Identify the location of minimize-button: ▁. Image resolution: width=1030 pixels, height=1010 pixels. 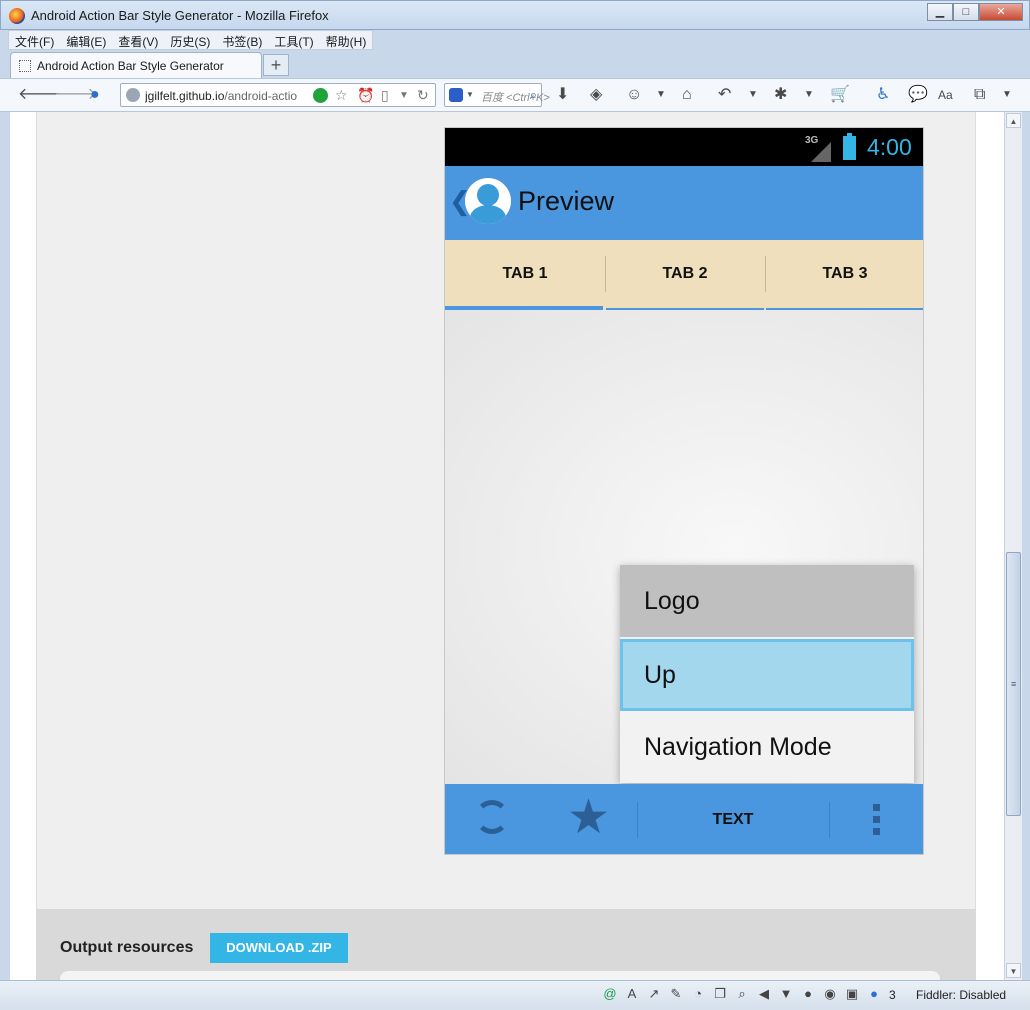
(940, 12).